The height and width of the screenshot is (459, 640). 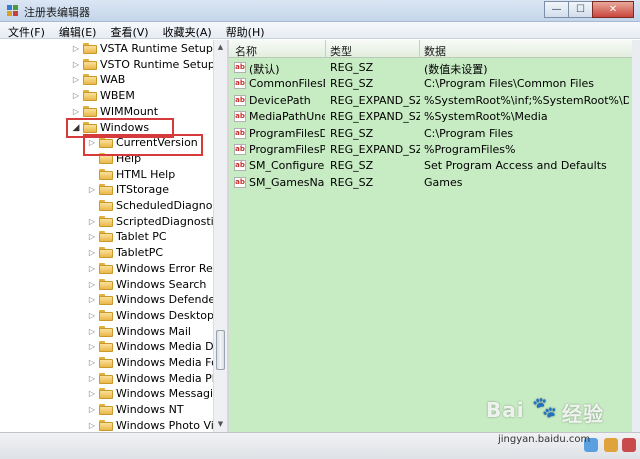 I want to click on value-row: ab (默认) REG_SZ (数值未设置), so click(x=430, y=68).